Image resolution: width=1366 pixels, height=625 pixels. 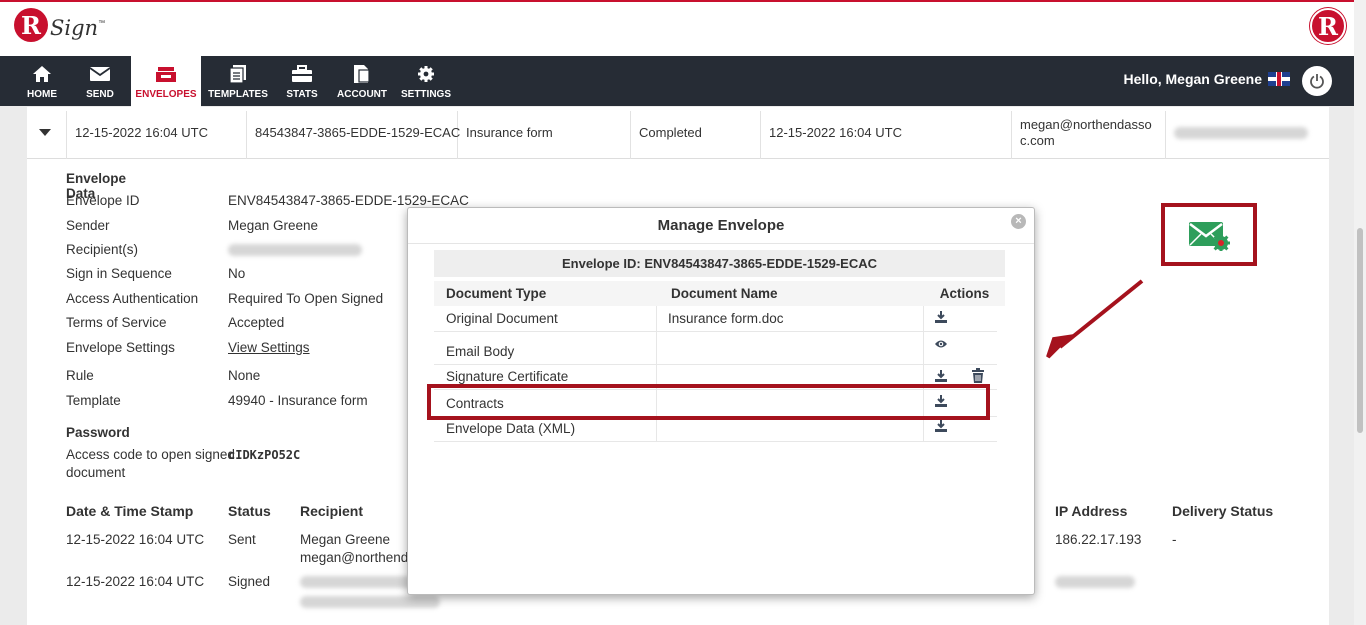 I want to click on nav-envelopes: ENVELOPES, so click(x=166, y=81).